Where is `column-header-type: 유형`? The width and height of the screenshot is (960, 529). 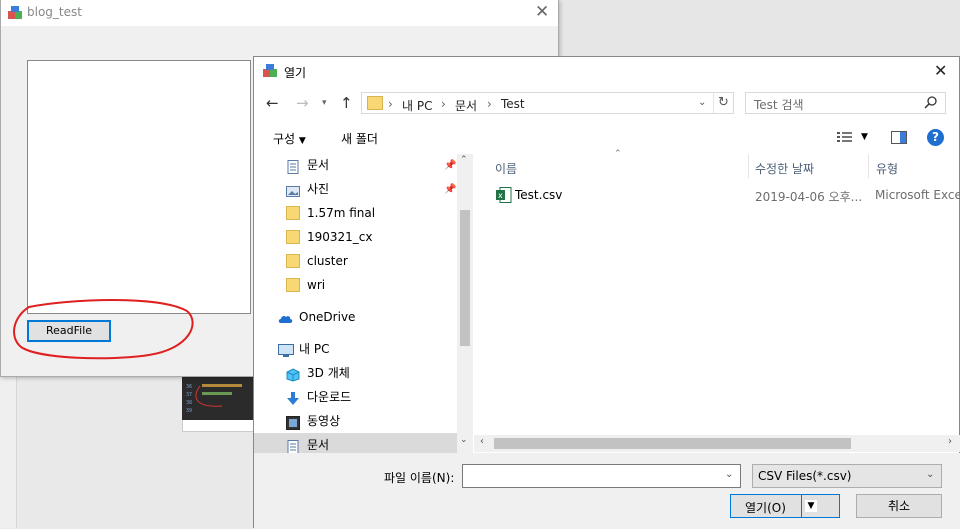 column-header-type: 유형 is located at coordinates (887, 168).